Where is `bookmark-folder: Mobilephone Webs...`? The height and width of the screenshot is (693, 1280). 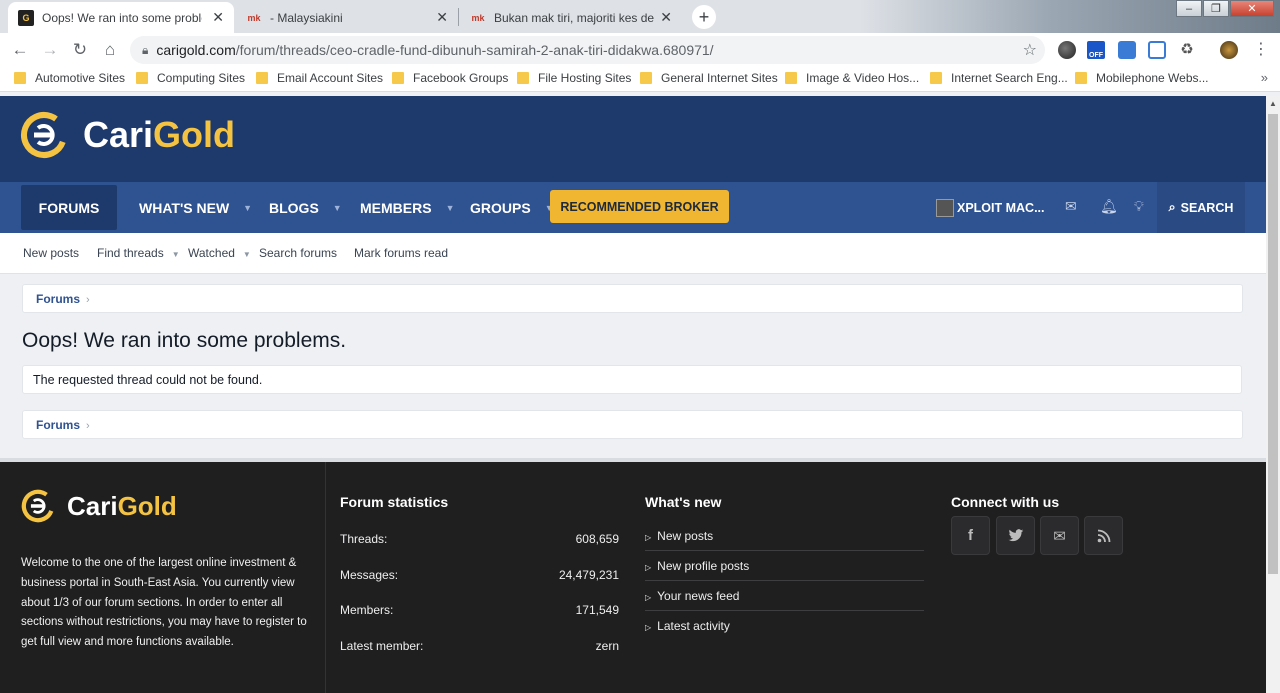
bookmark-folder: Mobilephone Webs... is located at coordinates (1142, 78).